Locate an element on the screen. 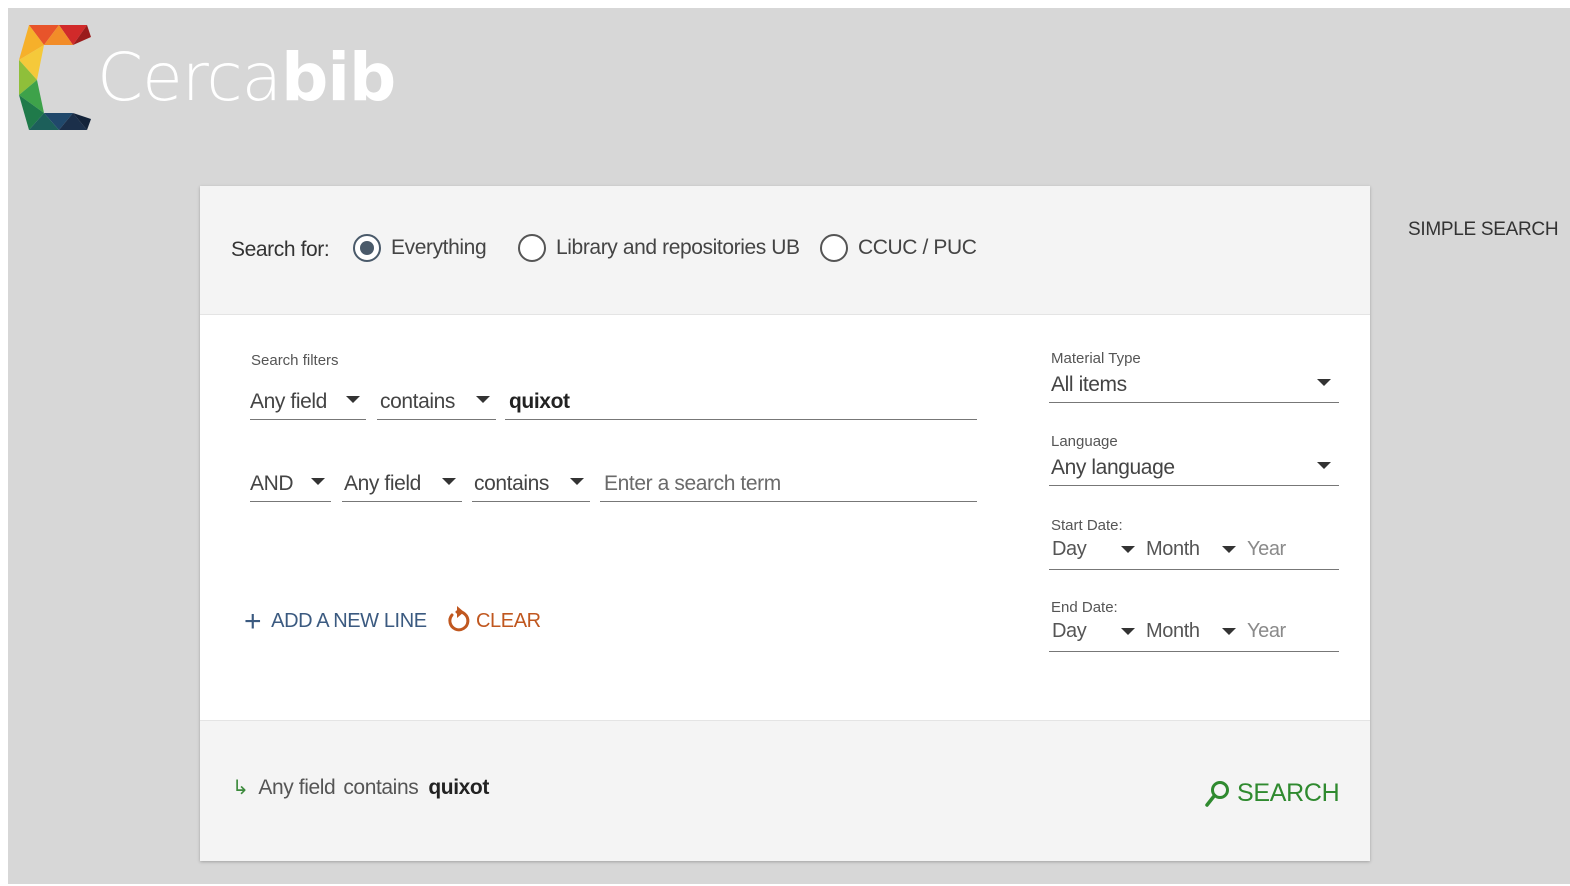  radio-ccuc-puc: CCUC / PUC is located at coordinates (898, 248).